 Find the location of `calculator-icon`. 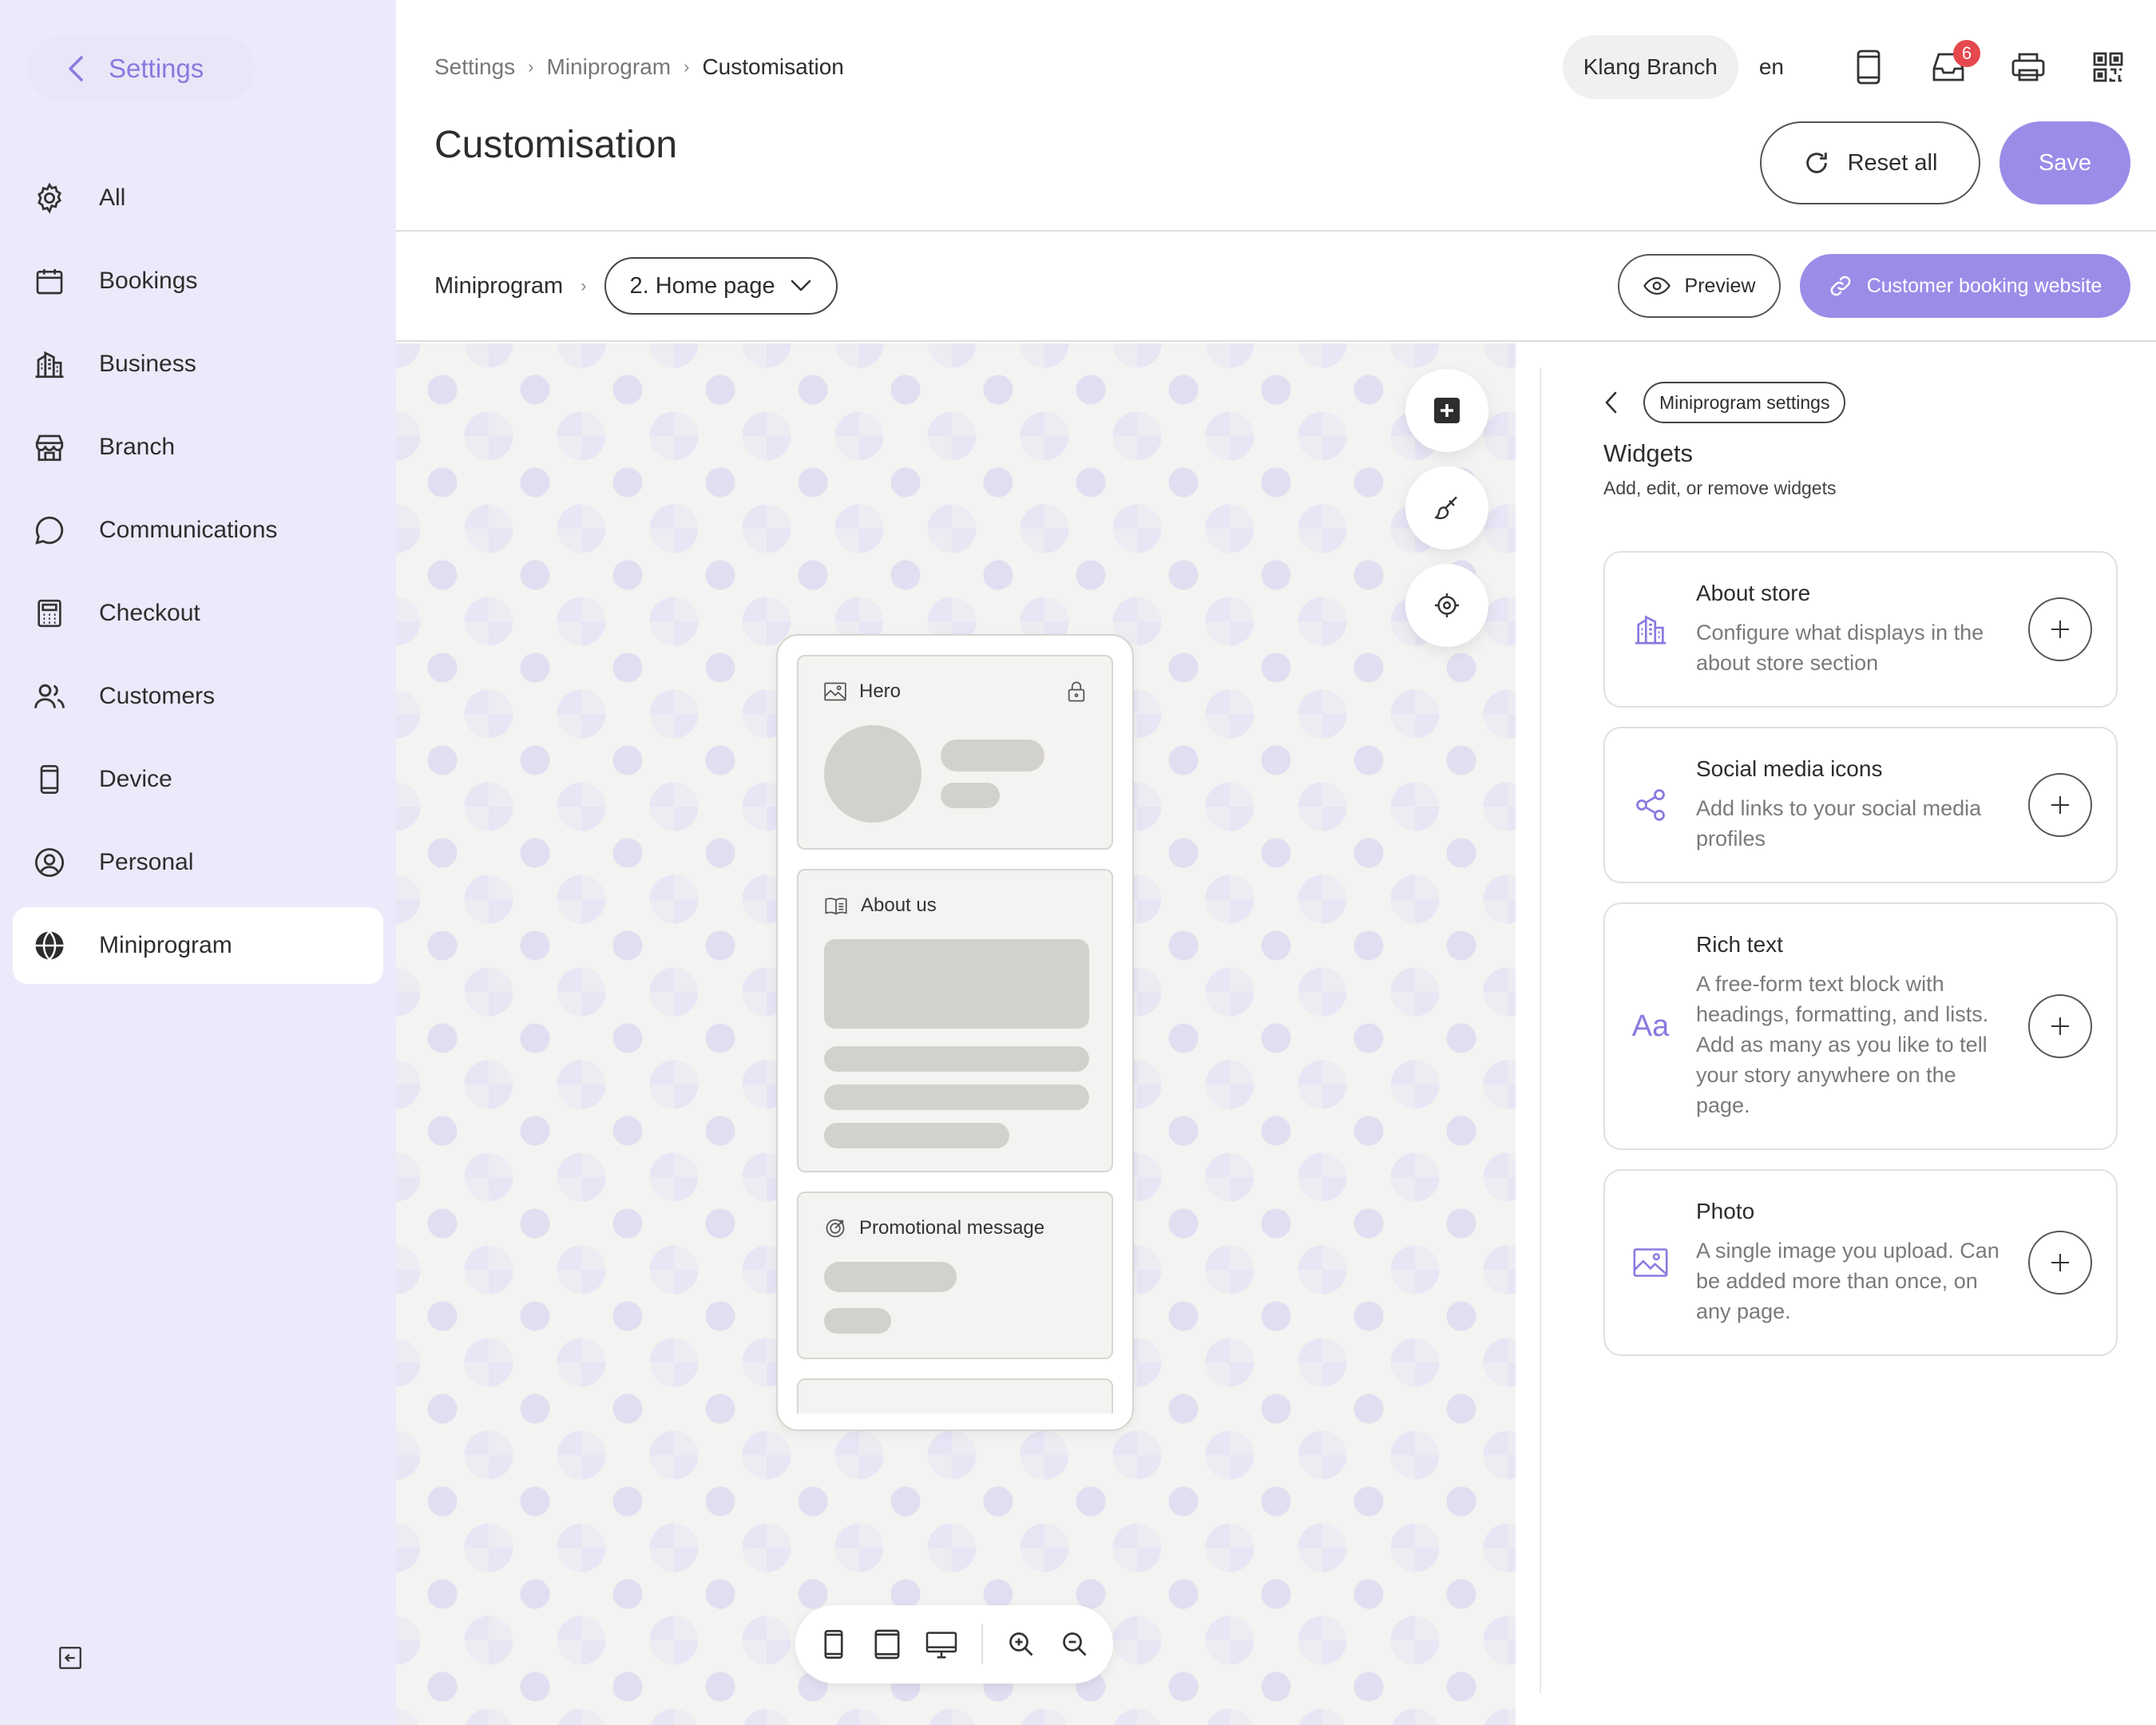

calculator-icon is located at coordinates (49, 614).